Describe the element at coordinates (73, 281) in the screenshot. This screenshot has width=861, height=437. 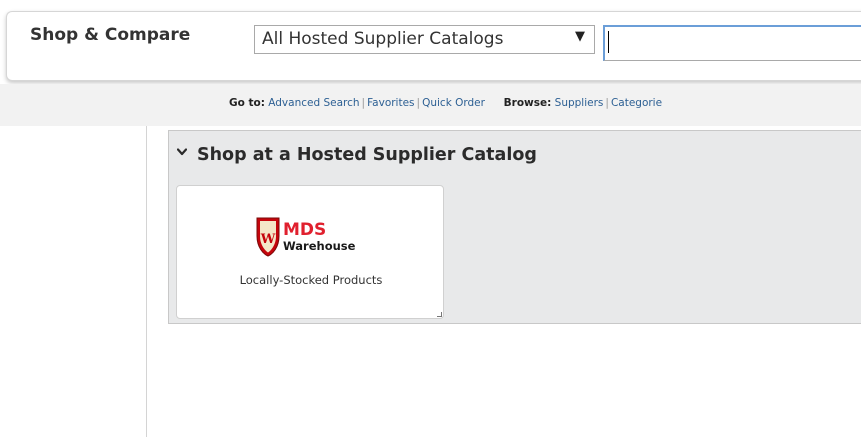
I see `left-sidebar` at that location.